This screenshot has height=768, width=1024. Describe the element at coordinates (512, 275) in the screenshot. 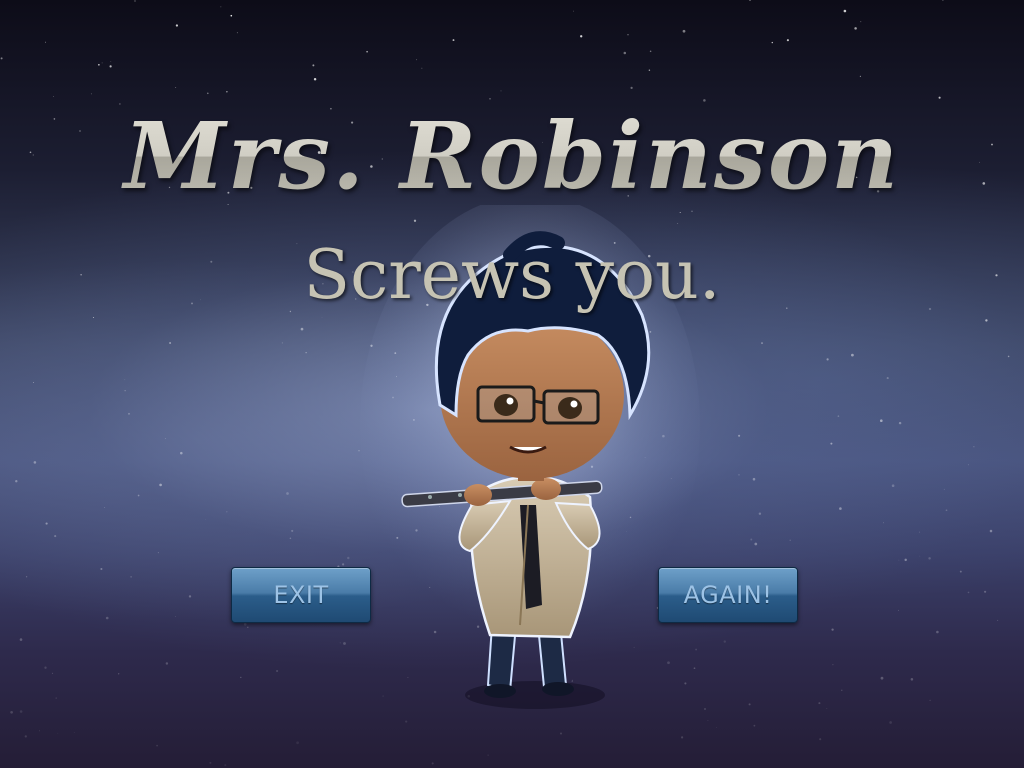

I see `game-subtitle: Screws you.` at that location.